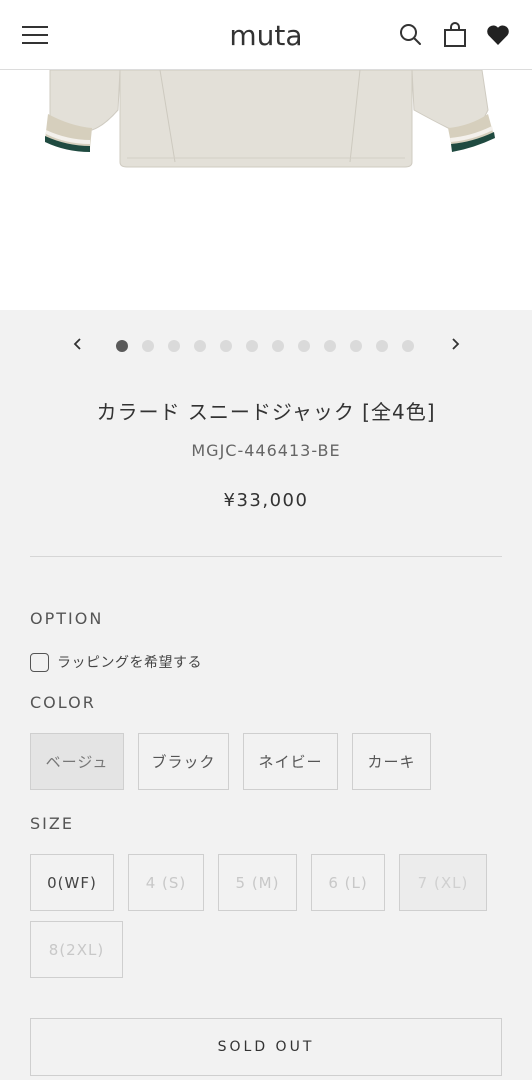 The width and height of the screenshot is (532, 1080). I want to click on color-option-black: ブラック, so click(183, 761).